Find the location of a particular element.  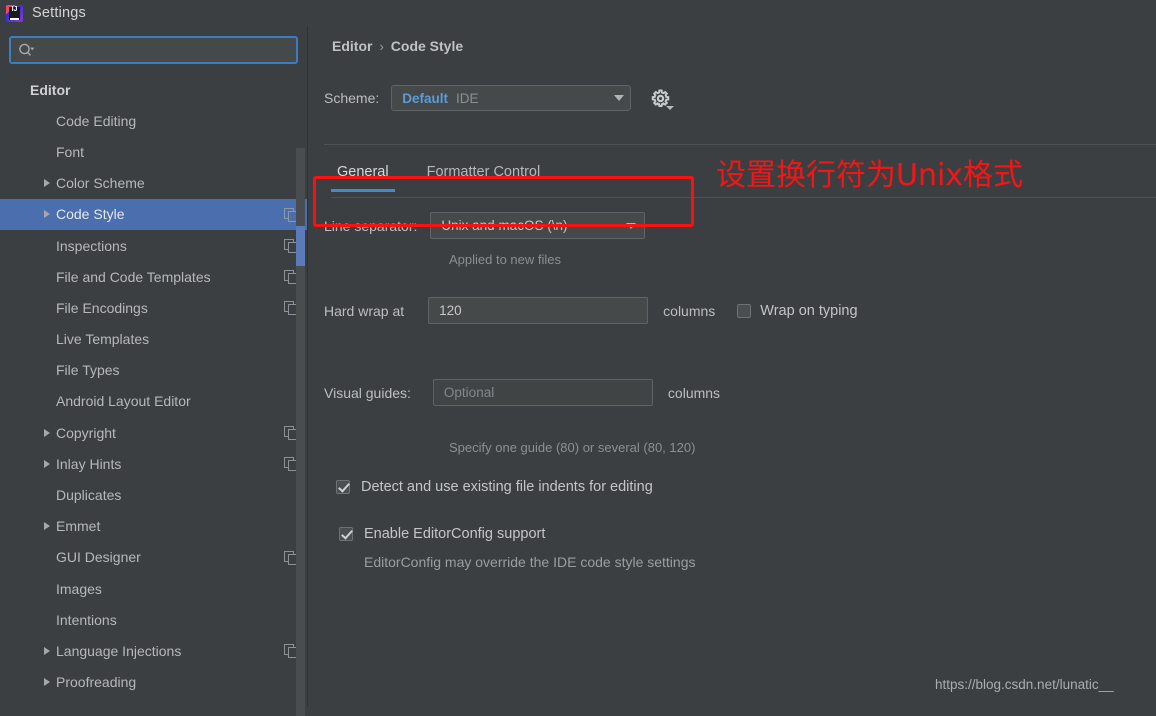

sidebar-item-proofreading: Proofreading is located at coordinates (153, 682).